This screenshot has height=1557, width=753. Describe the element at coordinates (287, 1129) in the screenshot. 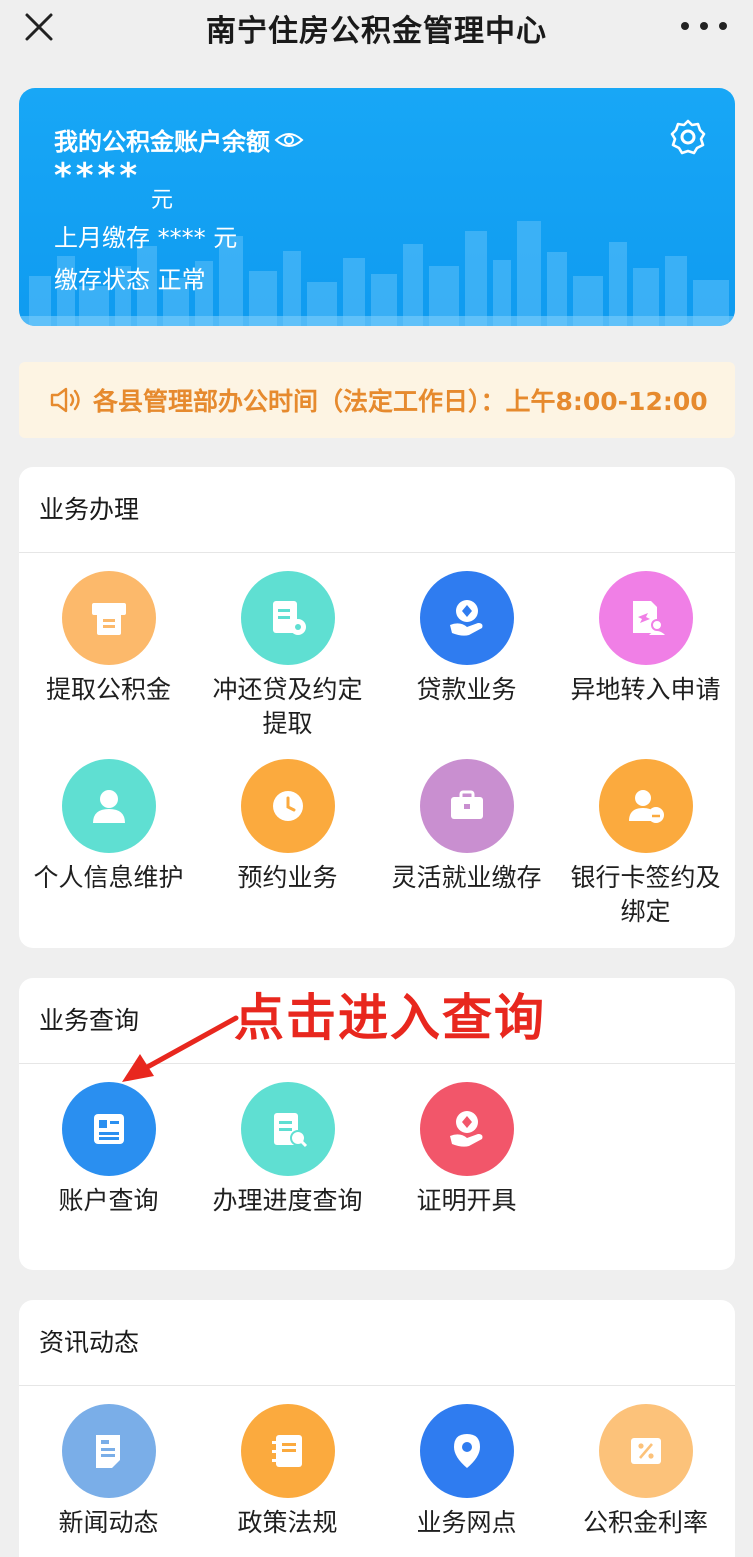

I see `document-search-icon` at that location.